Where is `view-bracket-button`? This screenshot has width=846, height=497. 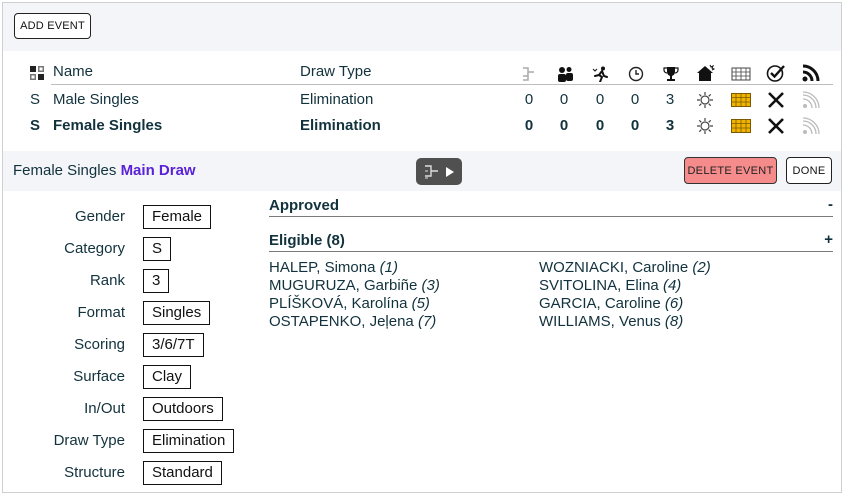 view-bracket-button is located at coordinates (439, 171).